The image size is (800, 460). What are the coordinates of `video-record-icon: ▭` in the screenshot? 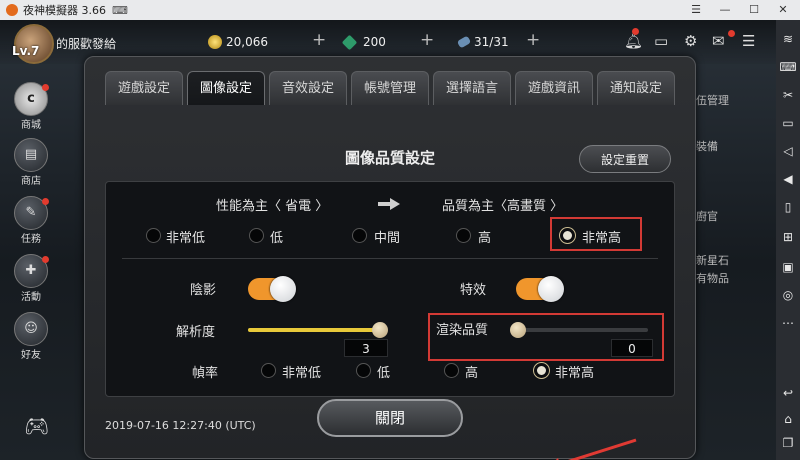 It's located at (788, 123).